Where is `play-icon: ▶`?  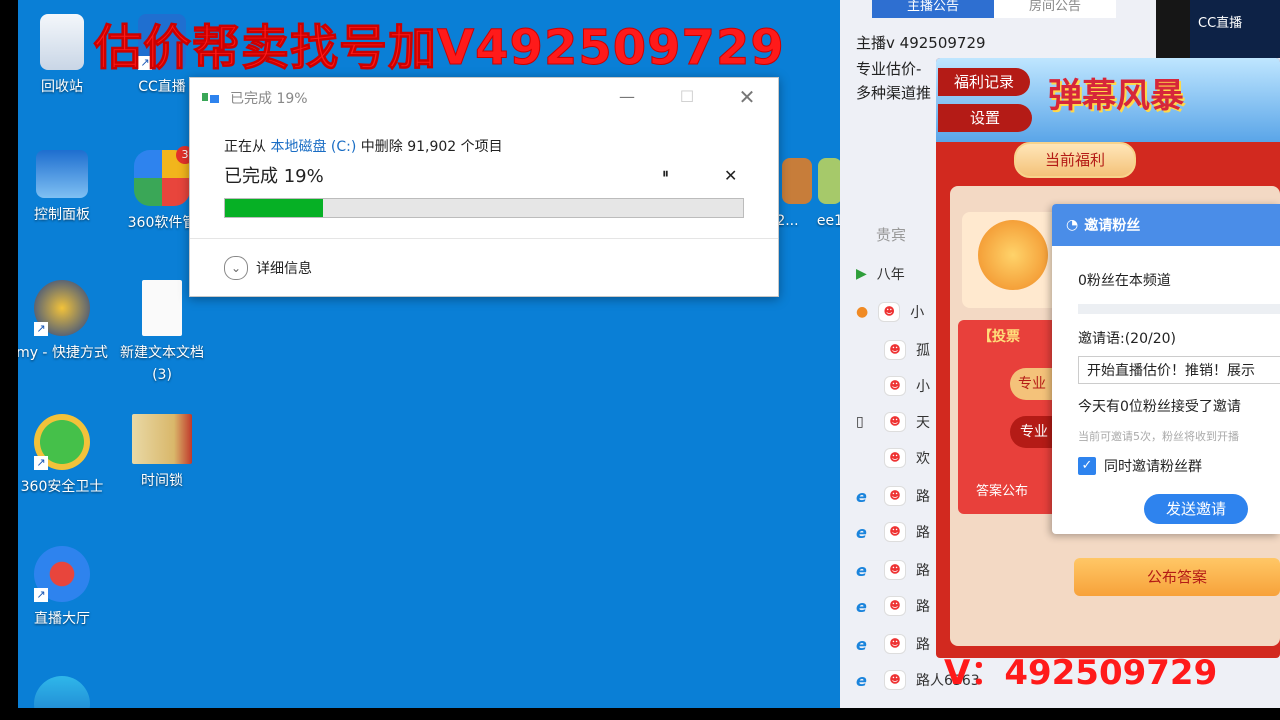
play-icon: ▶ is located at coordinates (861, 274).